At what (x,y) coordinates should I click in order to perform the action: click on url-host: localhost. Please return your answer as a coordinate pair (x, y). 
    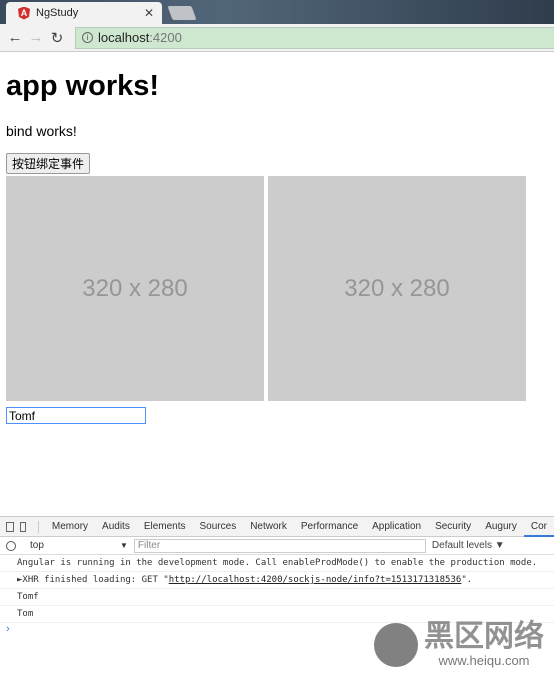
    Looking at the image, I should click on (124, 37).